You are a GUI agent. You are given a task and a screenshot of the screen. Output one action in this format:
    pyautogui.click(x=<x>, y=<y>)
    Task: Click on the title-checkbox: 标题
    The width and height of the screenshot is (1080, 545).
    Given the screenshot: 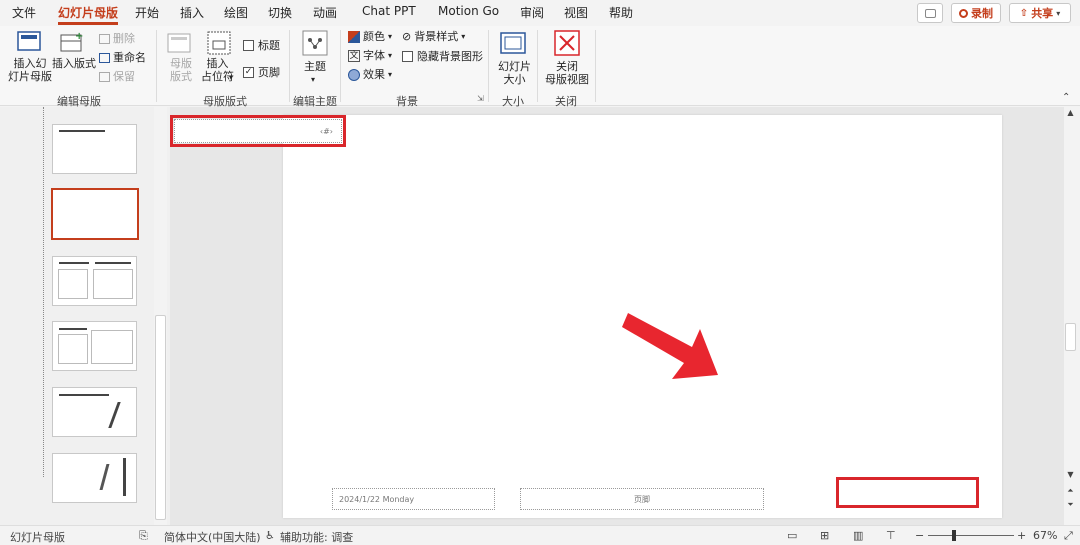 What is the action you would take?
    pyautogui.click(x=261, y=45)
    